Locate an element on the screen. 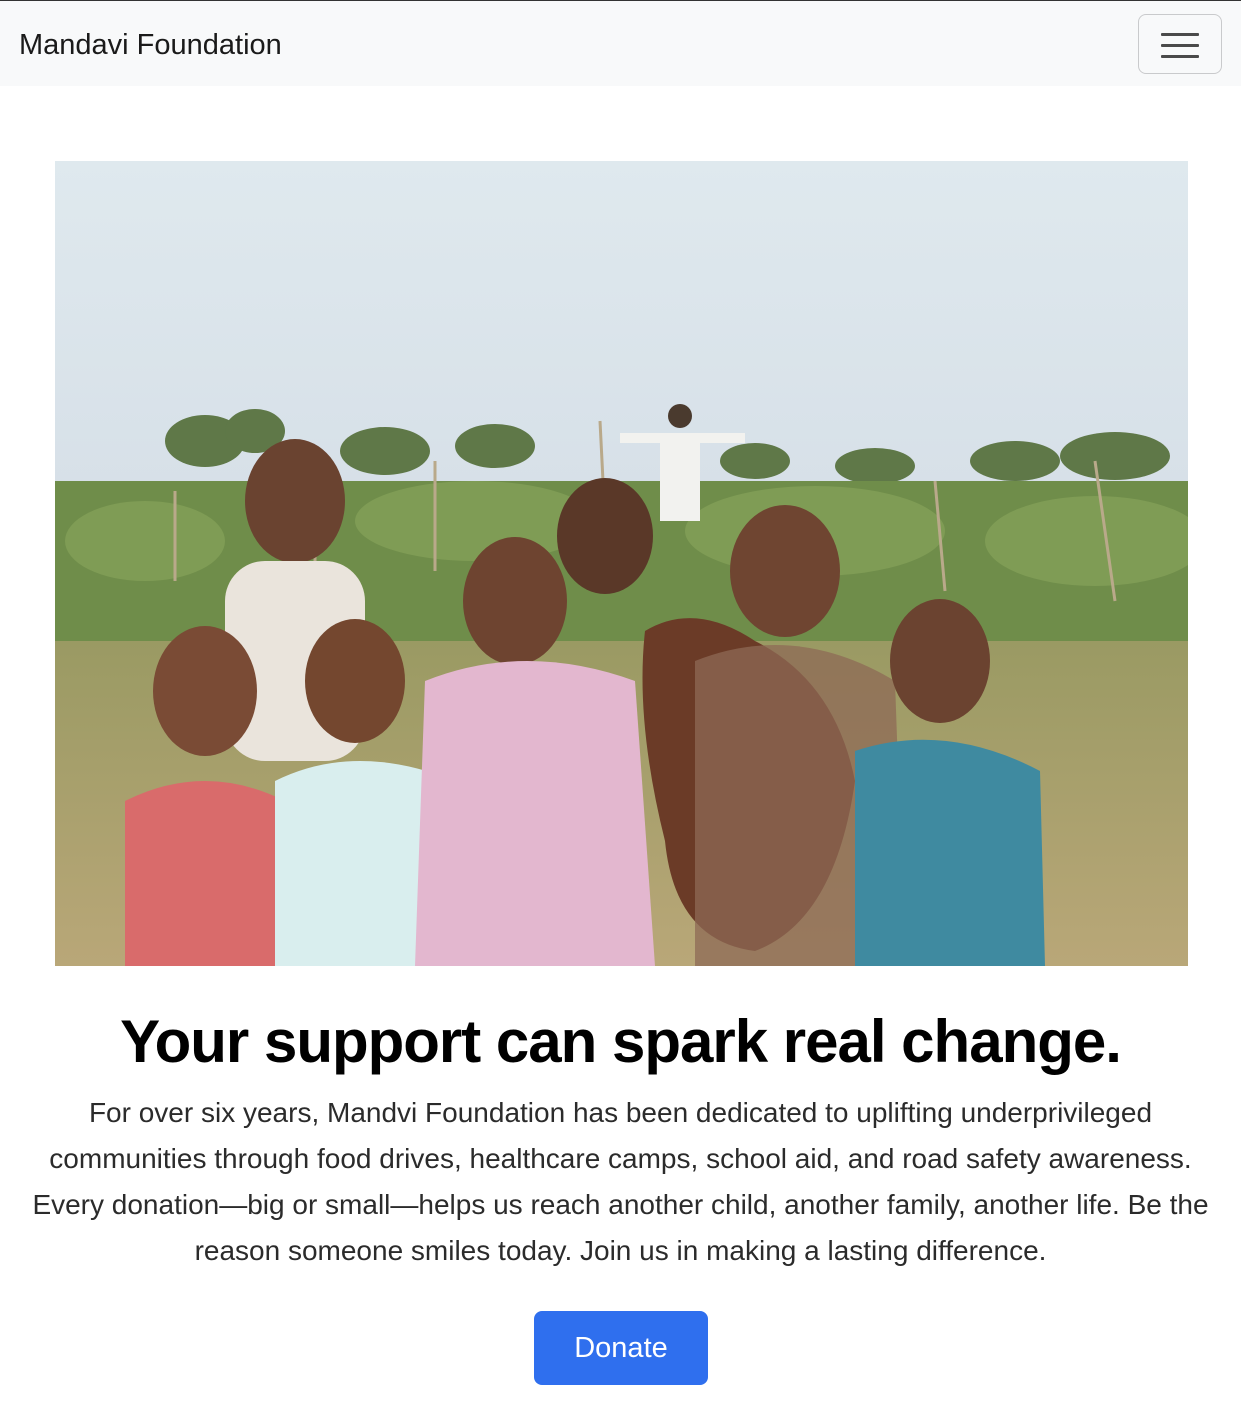 The image size is (1241, 1423). navbar-brand: Mandavi Foundation is located at coordinates (150, 45).